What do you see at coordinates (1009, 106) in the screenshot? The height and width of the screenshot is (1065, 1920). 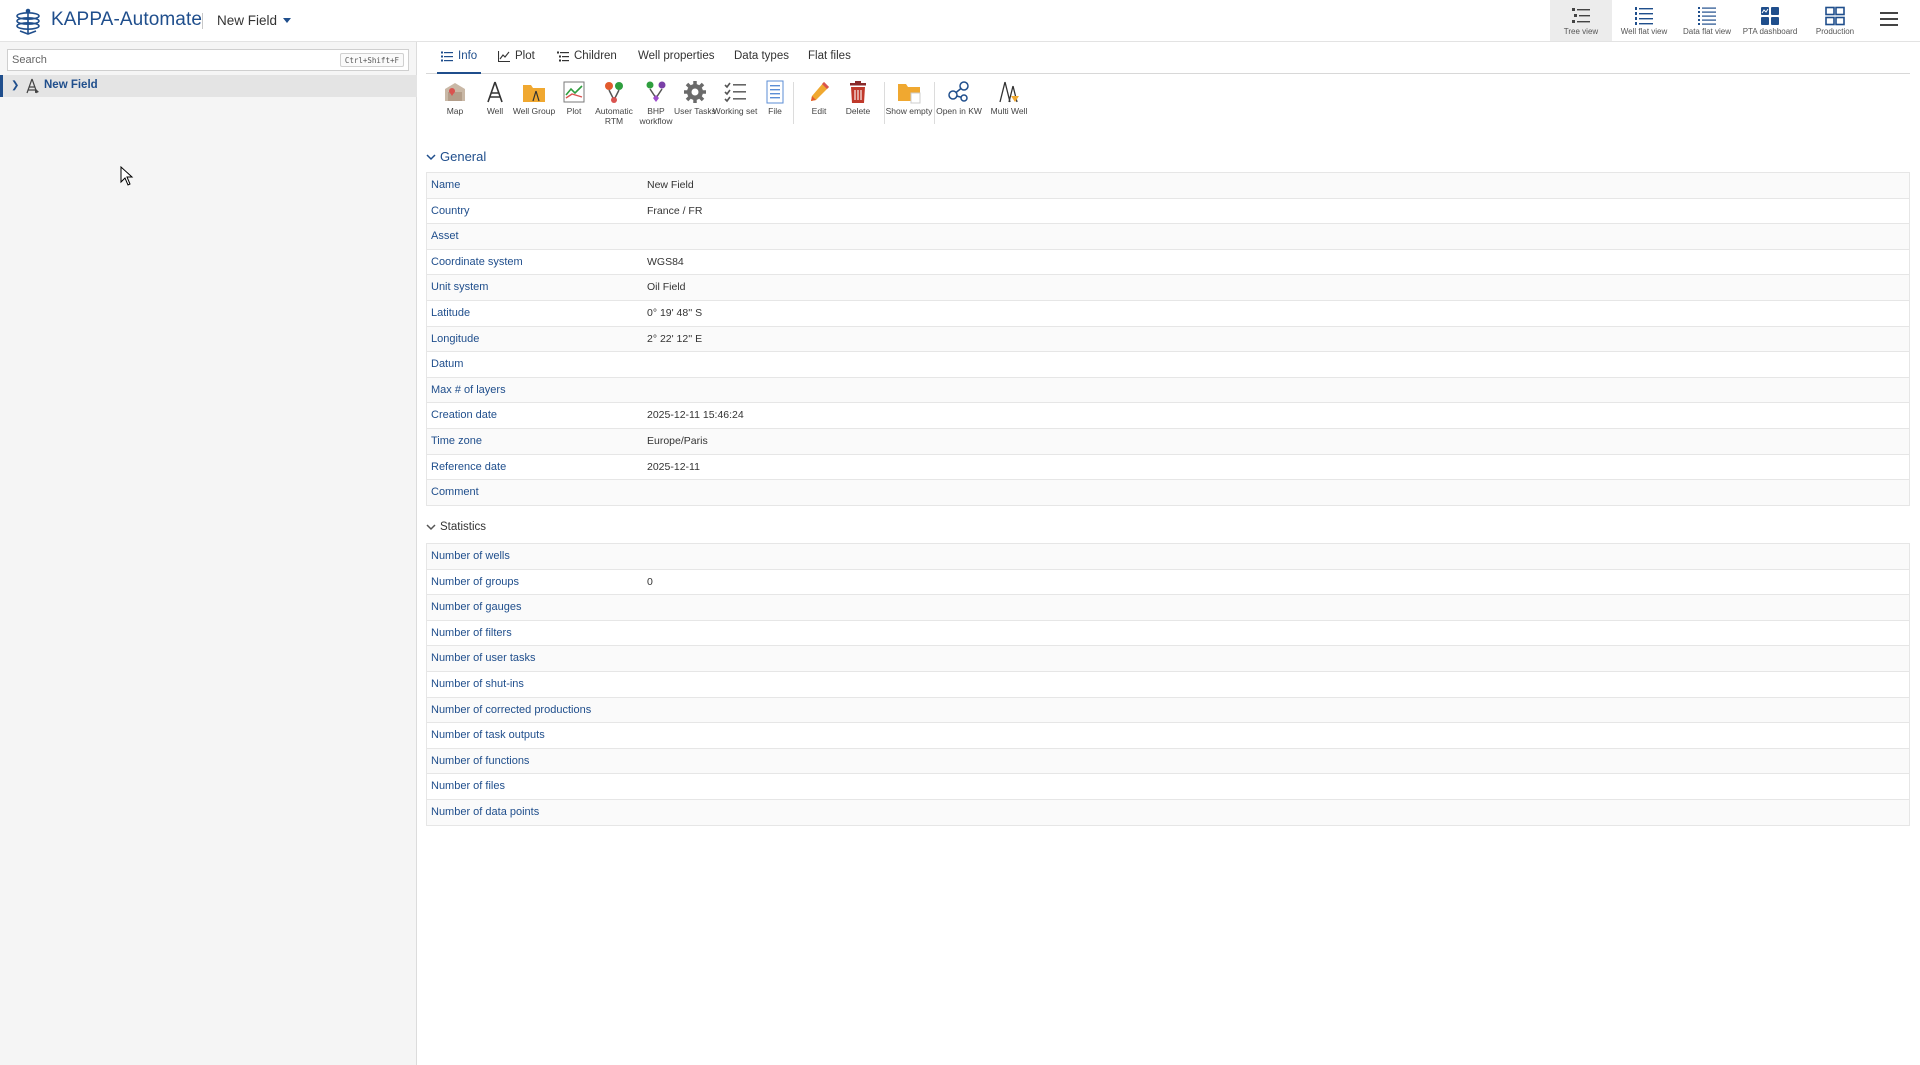 I see `multi-well-button: Multi Well` at bounding box center [1009, 106].